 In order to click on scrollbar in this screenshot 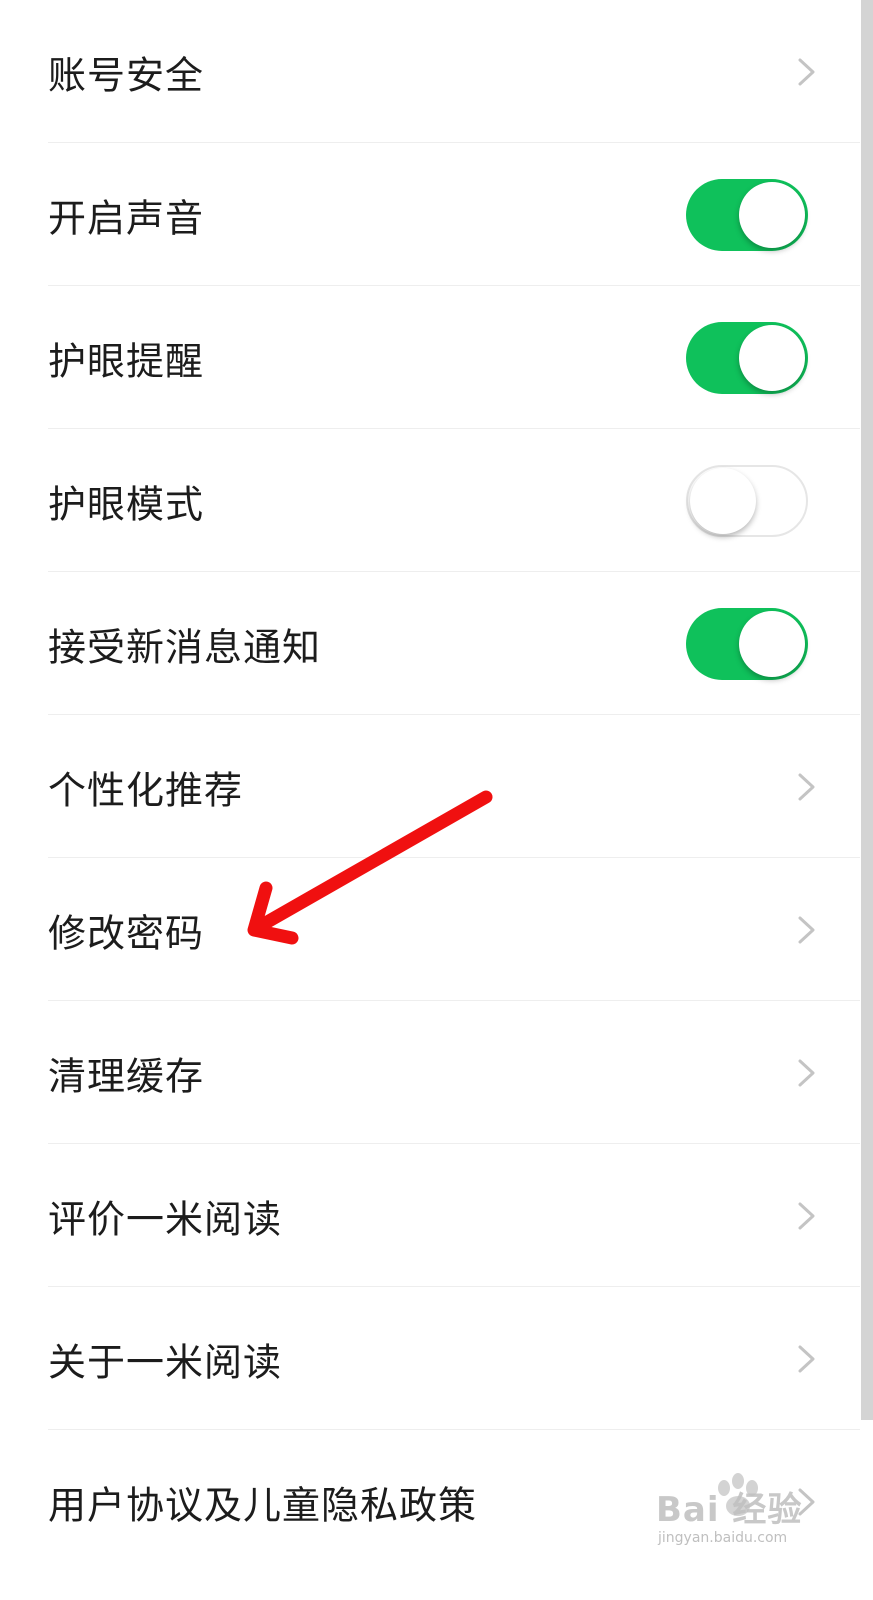, I will do `click(867, 710)`.